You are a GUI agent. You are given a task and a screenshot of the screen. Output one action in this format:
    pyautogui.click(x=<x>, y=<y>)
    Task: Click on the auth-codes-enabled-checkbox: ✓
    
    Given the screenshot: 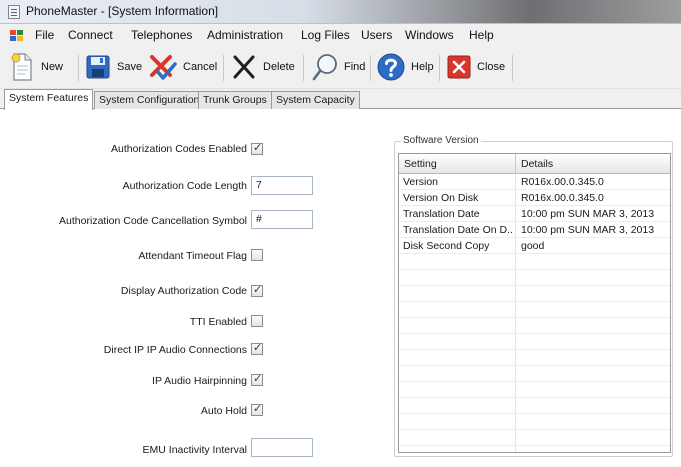 What is the action you would take?
    pyautogui.click(x=257, y=148)
    